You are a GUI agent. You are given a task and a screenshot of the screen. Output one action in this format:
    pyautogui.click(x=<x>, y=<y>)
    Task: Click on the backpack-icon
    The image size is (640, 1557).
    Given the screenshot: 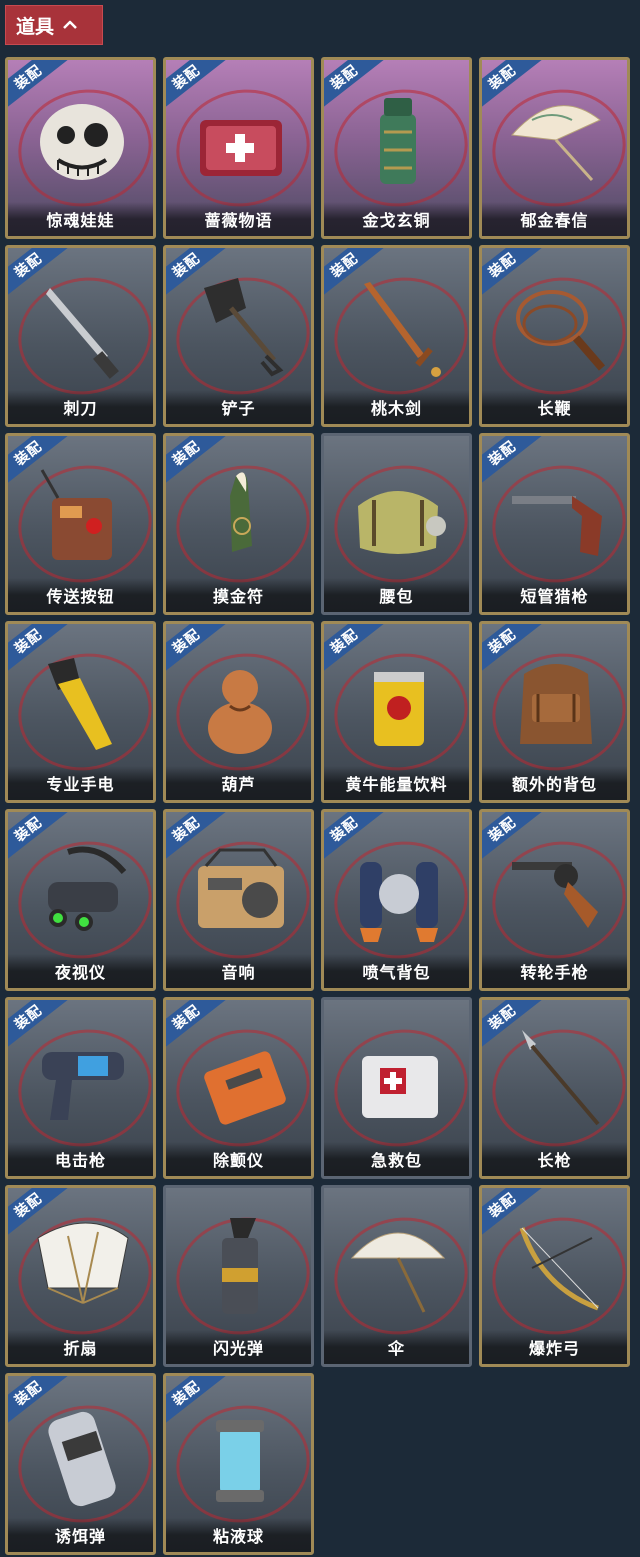 What is the action you would take?
    pyautogui.click(x=556, y=704)
    